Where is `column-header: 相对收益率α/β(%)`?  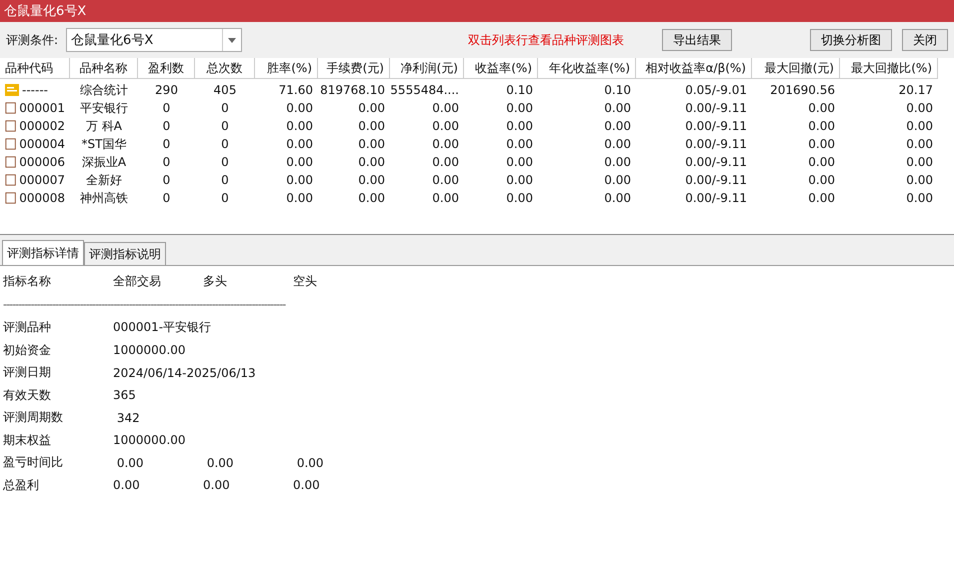 column-header: 相对收益率α/β(%) is located at coordinates (694, 68).